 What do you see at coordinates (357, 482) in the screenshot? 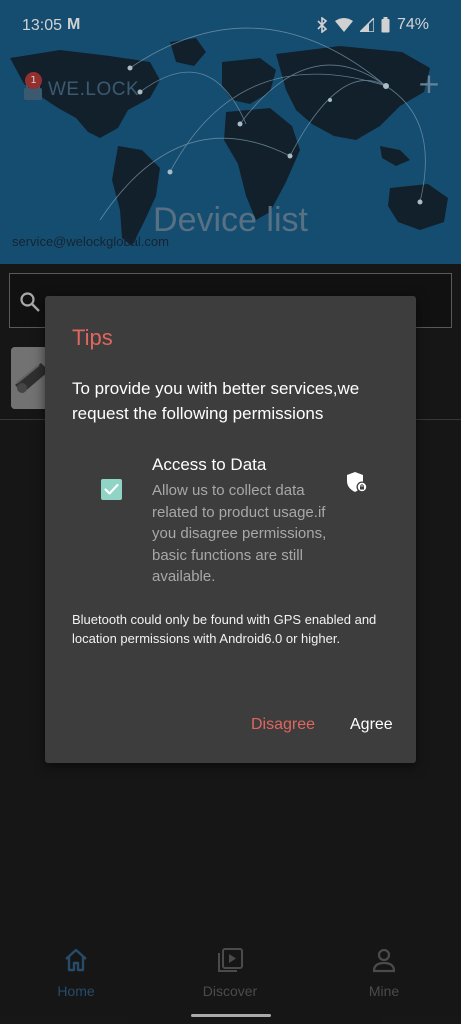
I see `shield-lock-icon` at bounding box center [357, 482].